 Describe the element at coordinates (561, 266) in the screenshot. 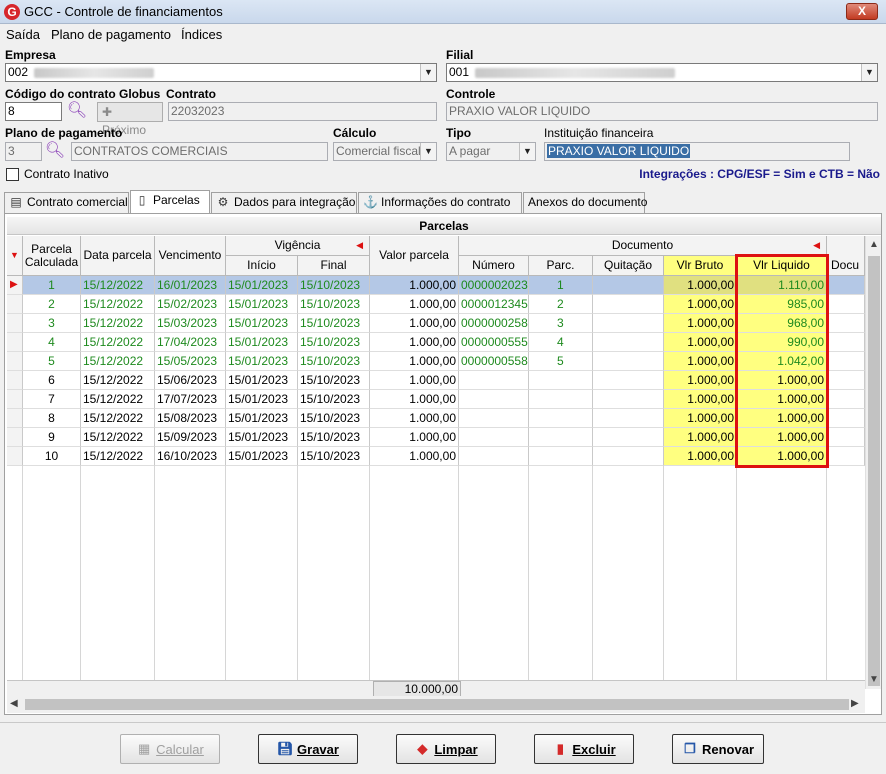

I see `header-parc: Parc.` at that location.